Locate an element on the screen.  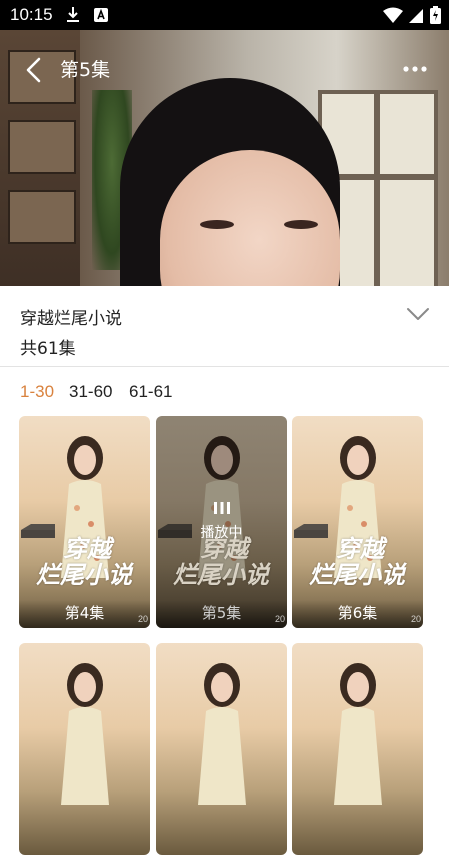
back-icon is located at coordinates (35, 70).